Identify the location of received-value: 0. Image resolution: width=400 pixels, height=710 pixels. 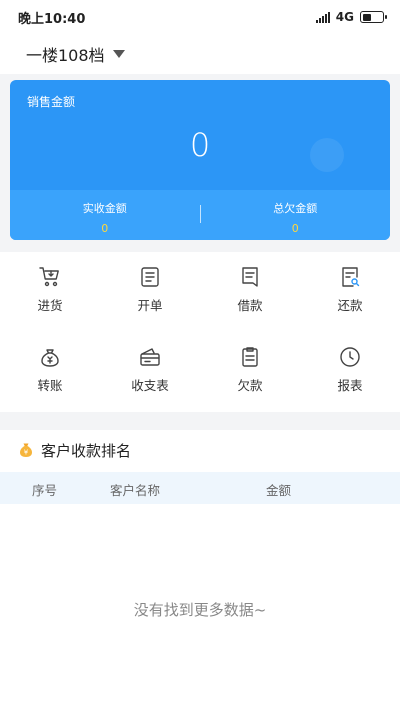
(105, 228).